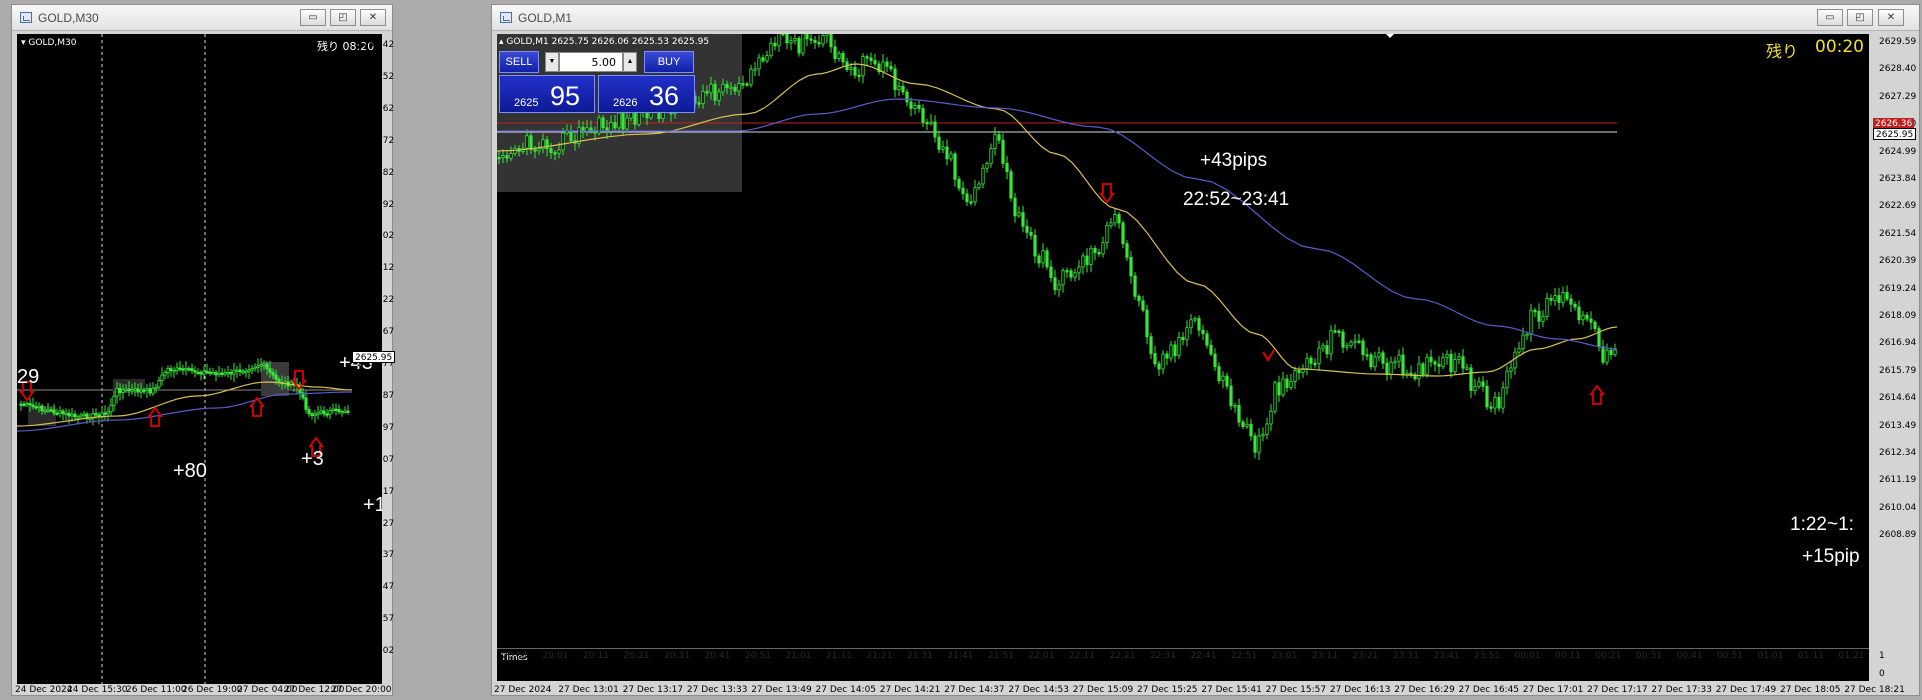  I want to click on indicator-tick: 21:41, so click(960, 656).